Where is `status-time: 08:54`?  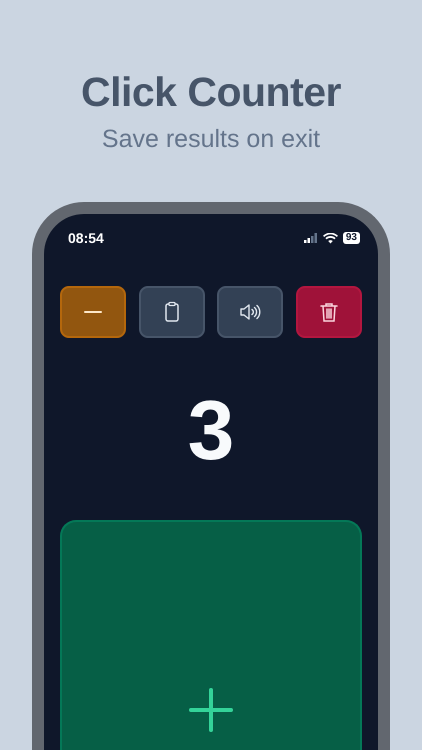 status-time: 08:54 is located at coordinates (86, 238).